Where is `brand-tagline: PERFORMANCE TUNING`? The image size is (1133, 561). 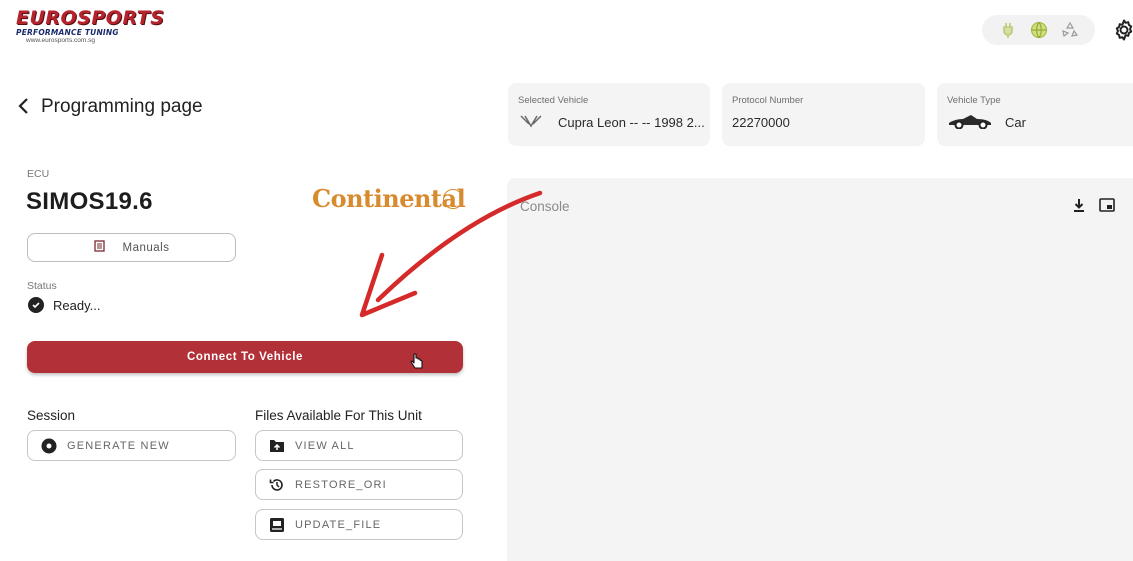 brand-tagline: PERFORMANCE TUNING is located at coordinates (67, 32).